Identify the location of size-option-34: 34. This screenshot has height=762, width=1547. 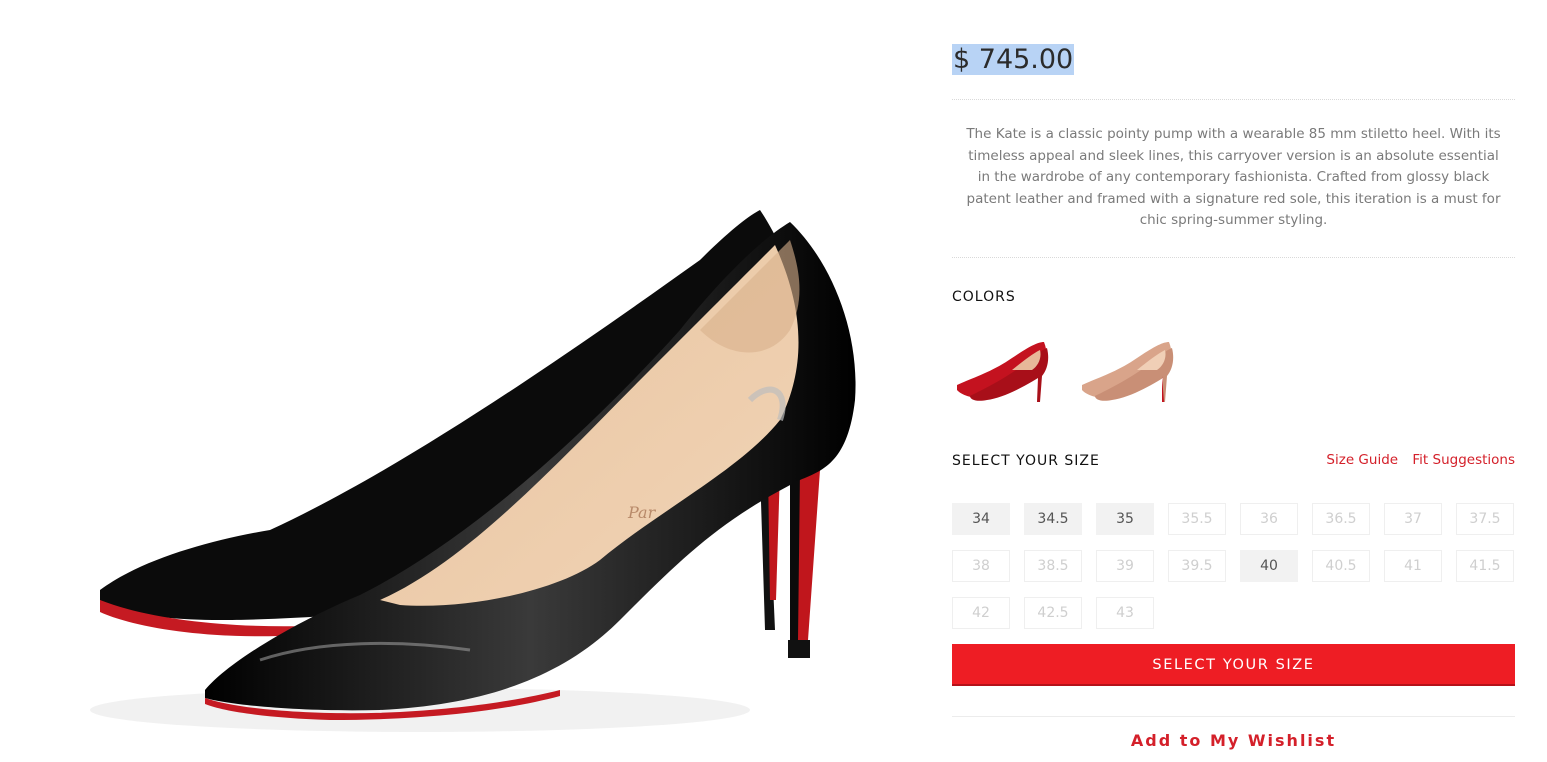
(981, 519).